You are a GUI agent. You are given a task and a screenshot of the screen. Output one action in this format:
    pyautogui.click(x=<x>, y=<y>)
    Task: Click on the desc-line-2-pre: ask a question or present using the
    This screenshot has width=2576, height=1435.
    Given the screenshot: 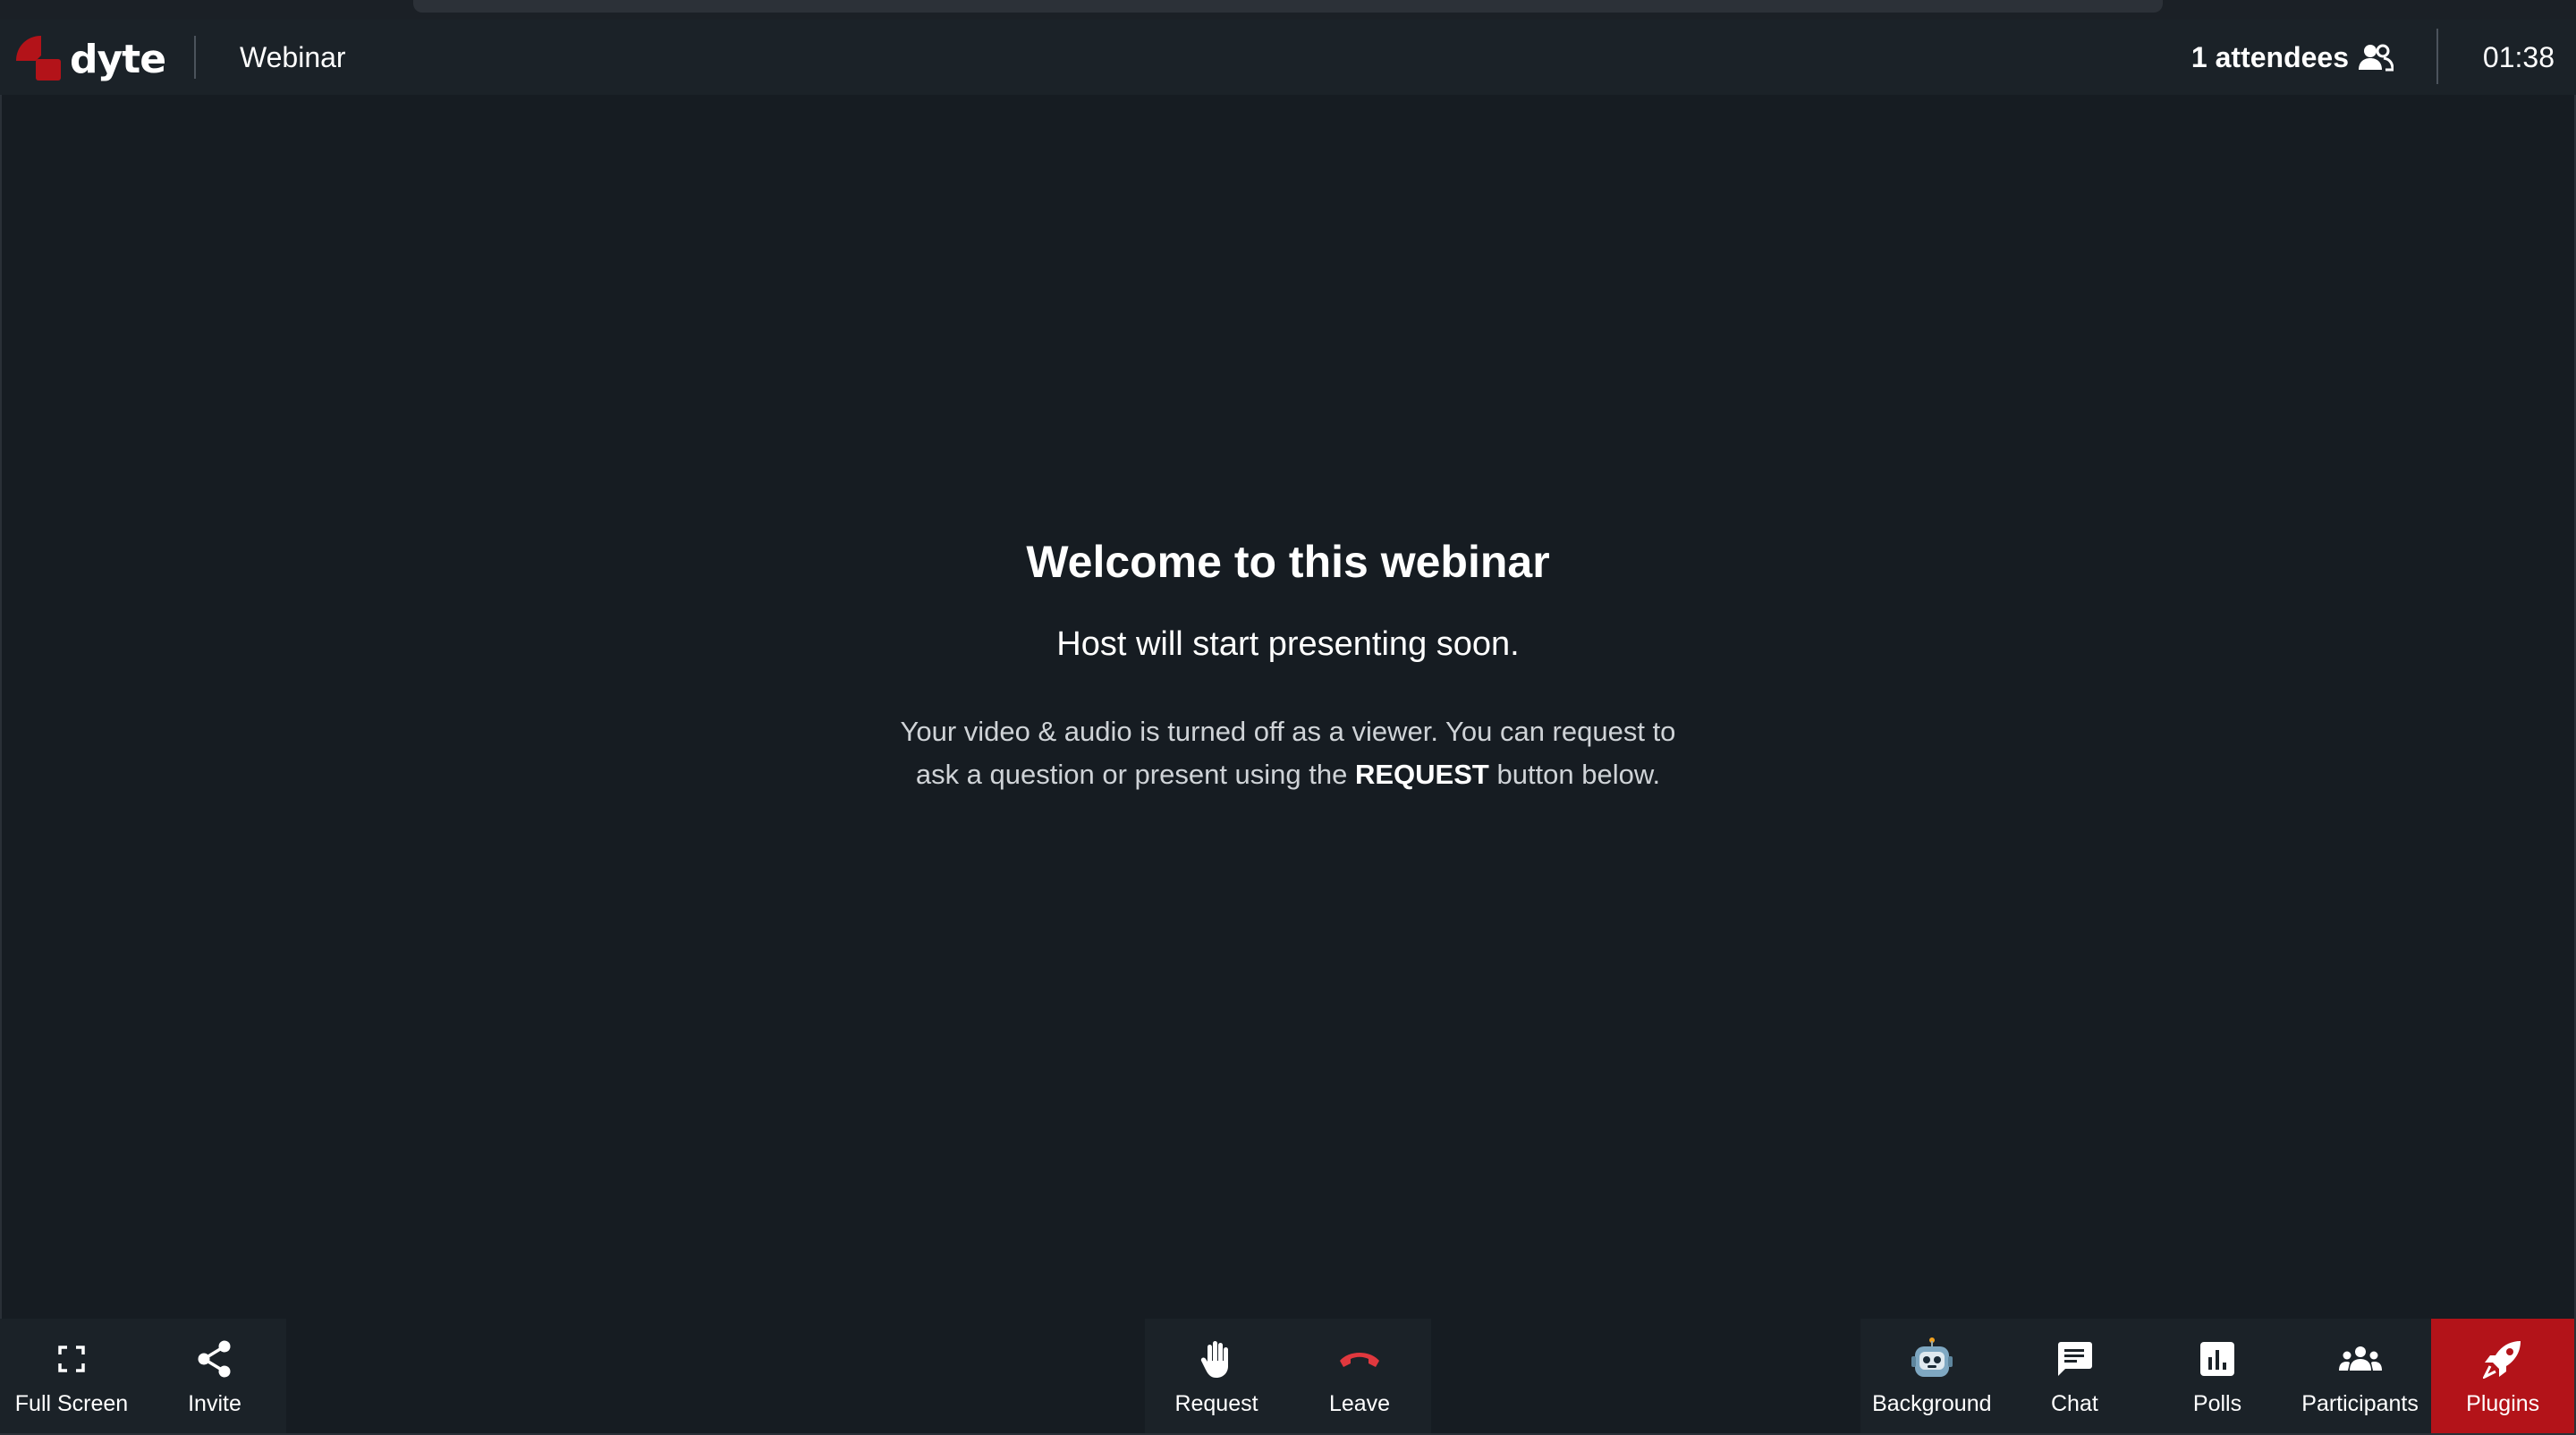 What is the action you would take?
    pyautogui.click(x=1135, y=774)
    